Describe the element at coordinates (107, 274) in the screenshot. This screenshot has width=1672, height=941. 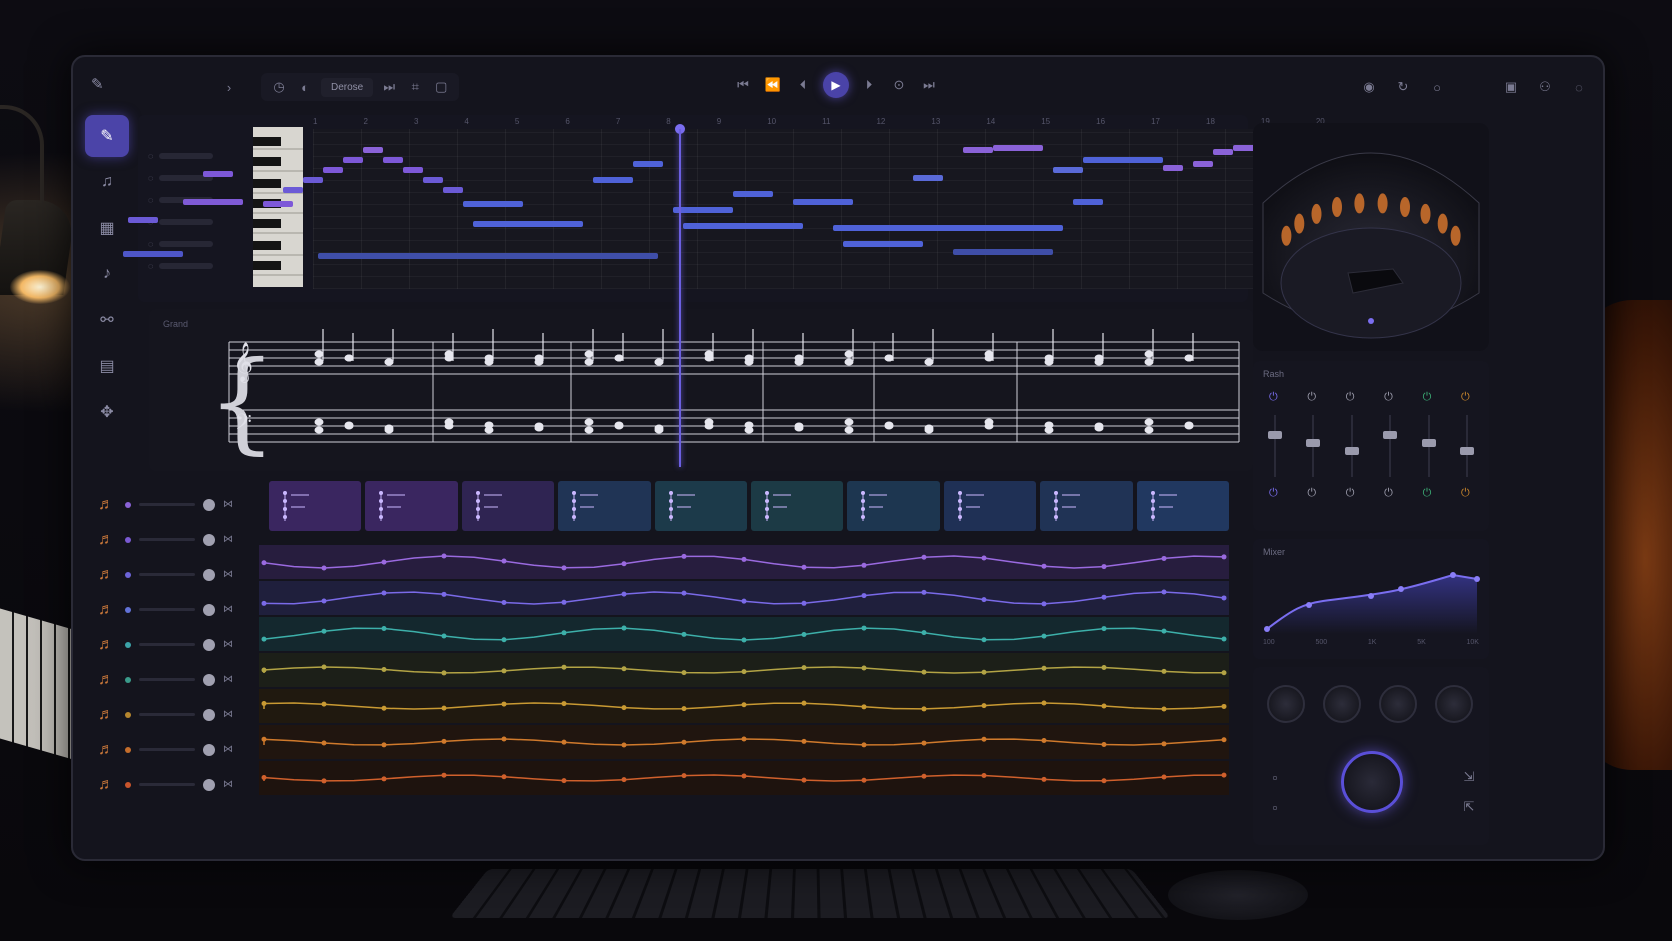
I see `clef-tool-button: ♪` at that location.